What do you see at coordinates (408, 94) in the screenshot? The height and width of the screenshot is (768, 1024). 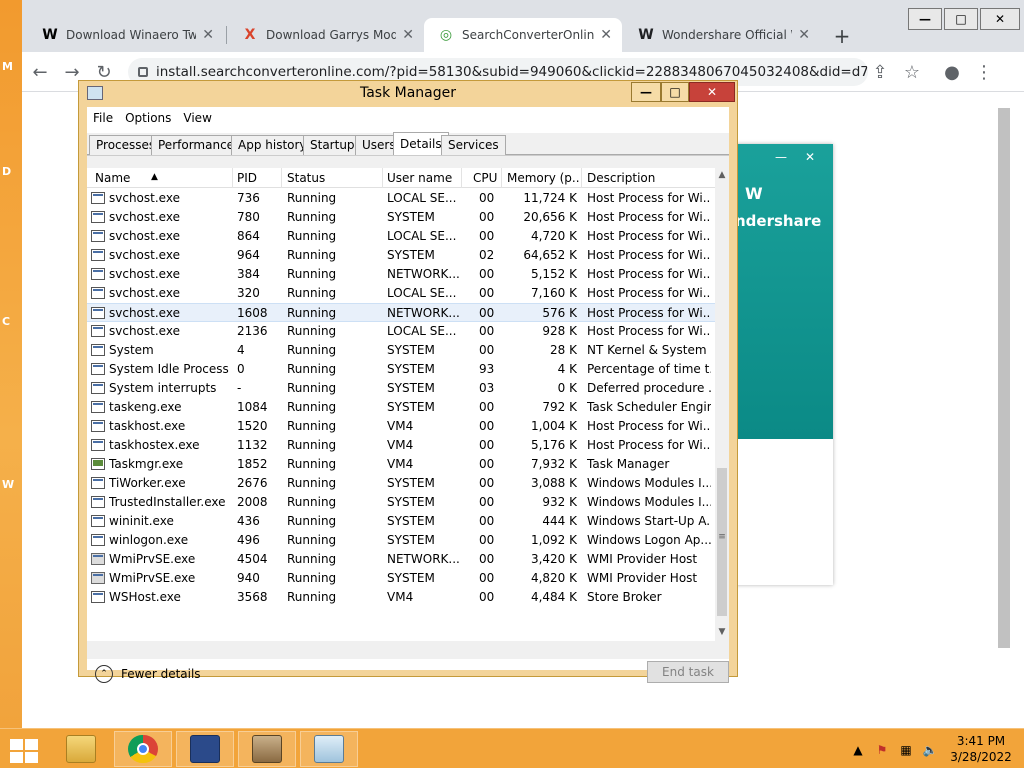 I see `task-manager-titlebar: Task Manager — □ ✕` at bounding box center [408, 94].